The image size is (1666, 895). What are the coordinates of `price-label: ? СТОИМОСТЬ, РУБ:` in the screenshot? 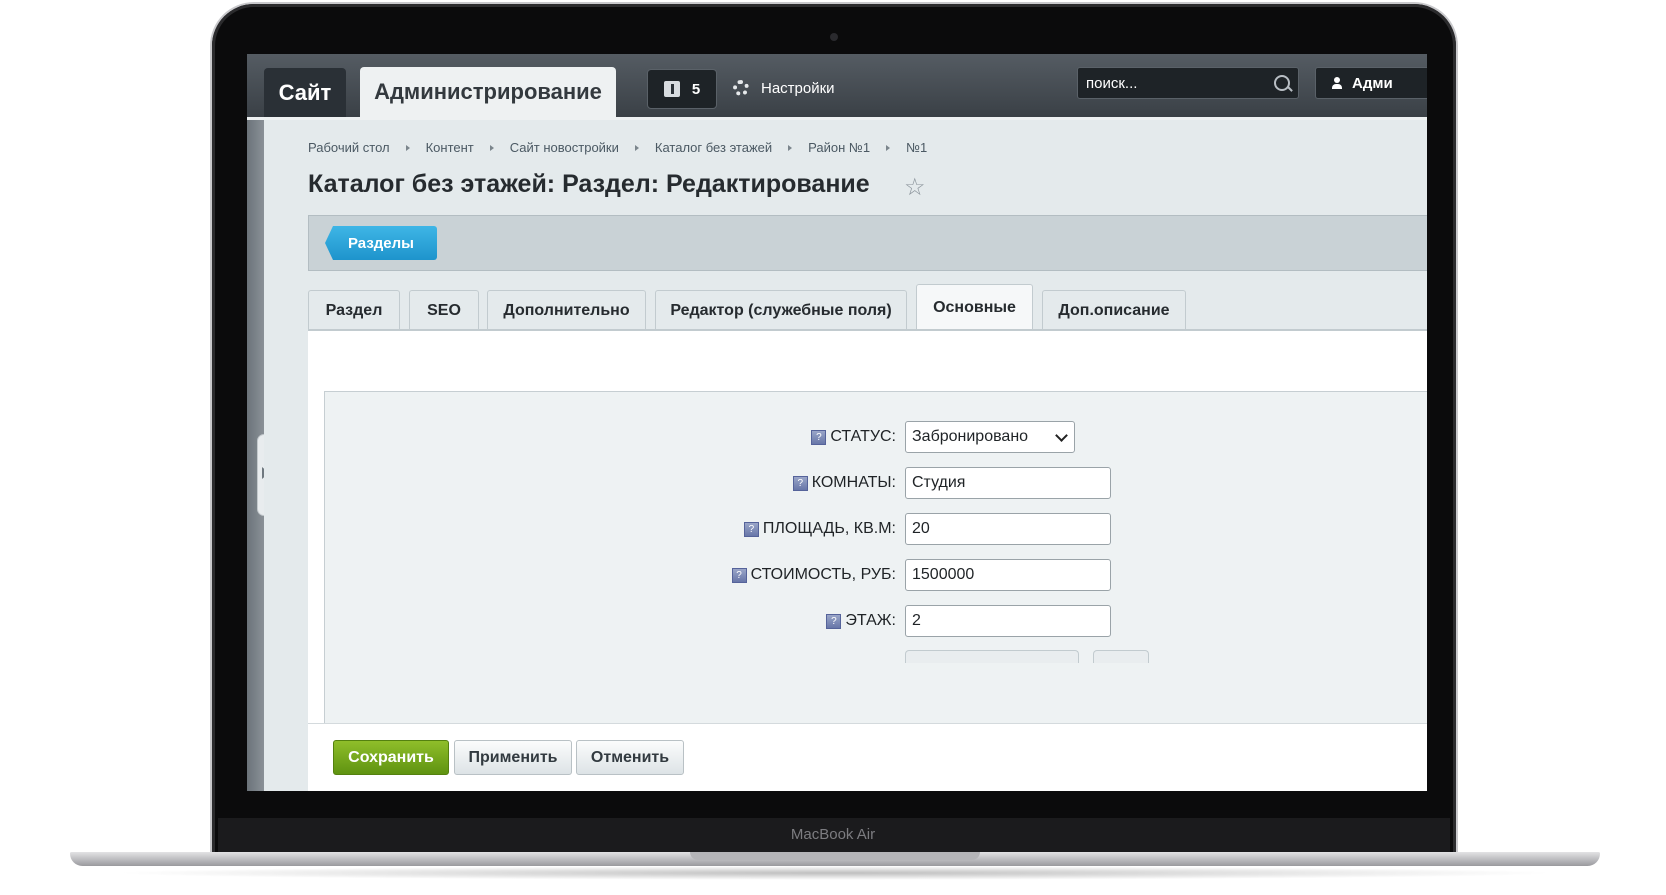 It's located at (813, 575).